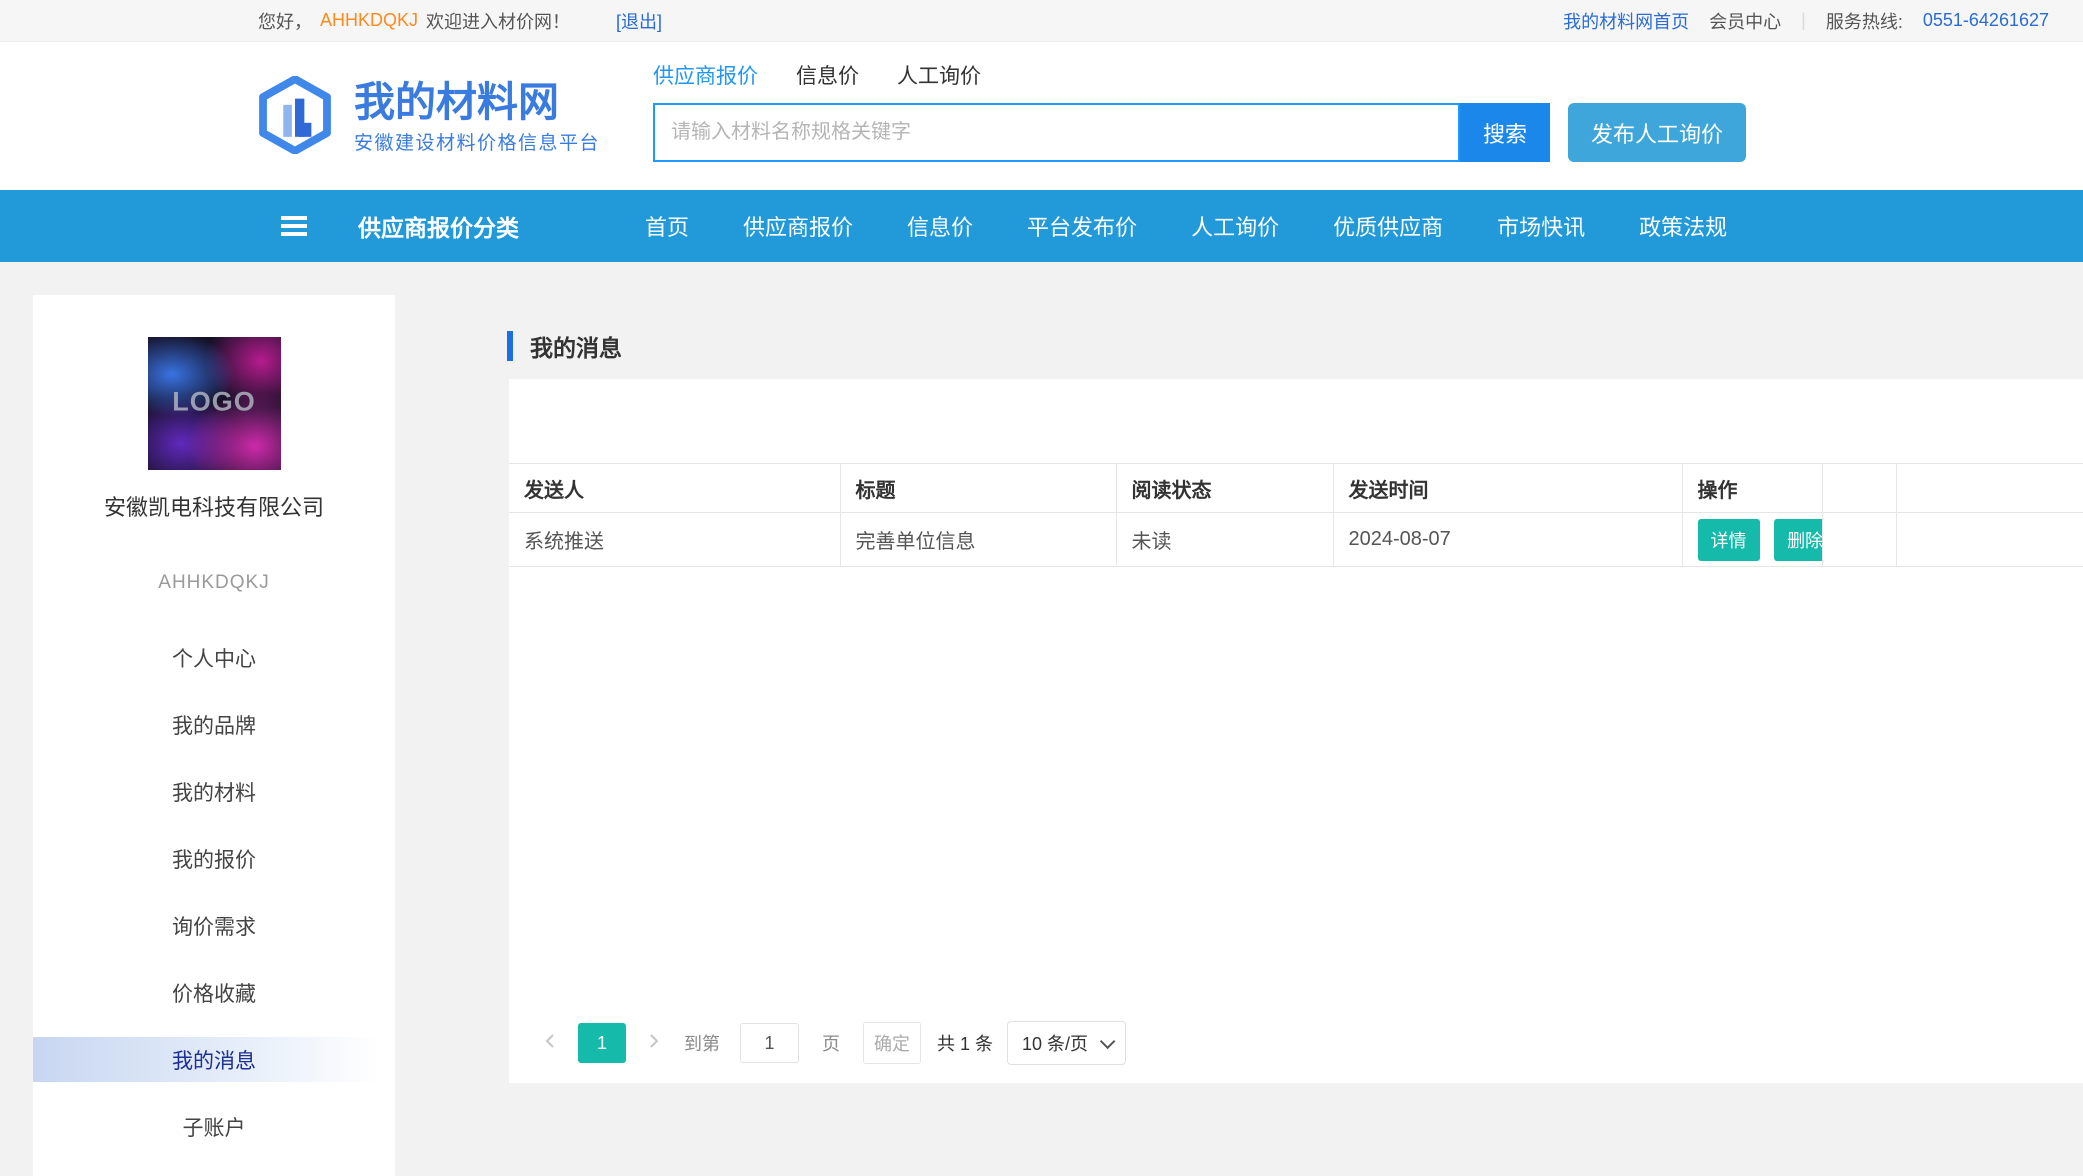  Describe the element at coordinates (1199, 102) in the screenshot. I see `search-area: 供应商报价 信息价 人工询价 搜索 发布人工询价` at that location.